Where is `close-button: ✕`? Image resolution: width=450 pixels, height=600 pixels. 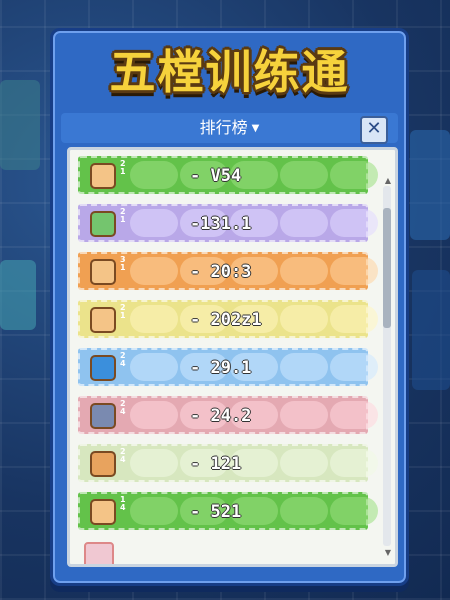
close-button: ✕ is located at coordinates (374, 130).